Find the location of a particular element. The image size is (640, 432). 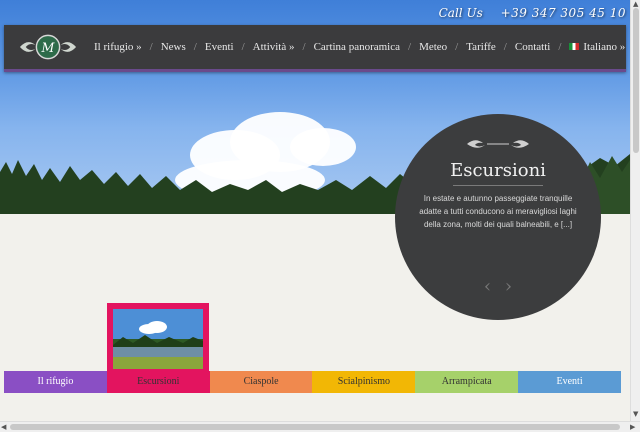

tab-il-rifugio: Il rifugio is located at coordinates (55, 382).